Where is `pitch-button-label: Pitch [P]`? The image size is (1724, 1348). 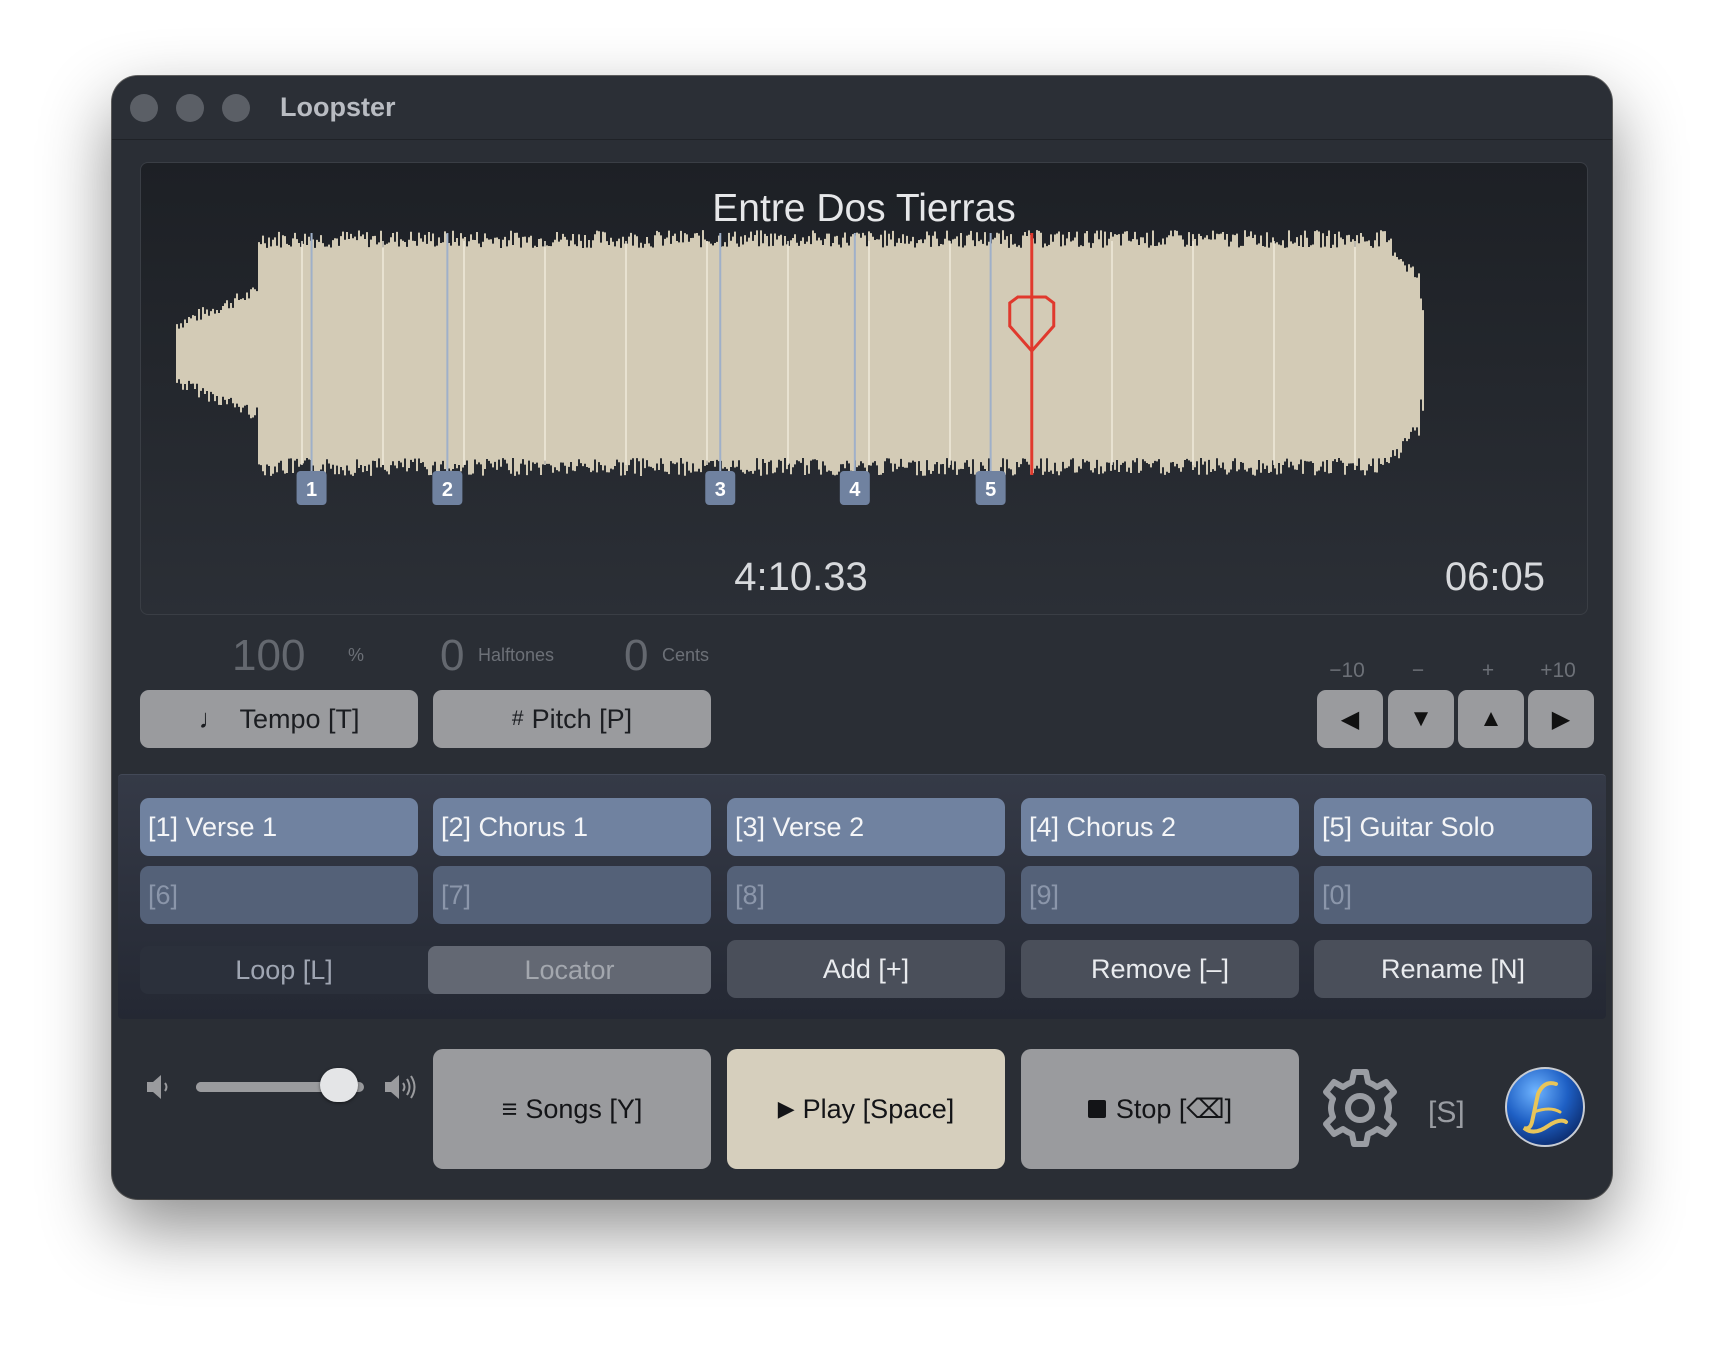 pitch-button-label: Pitch [P] is located at coordinates (582, 718).